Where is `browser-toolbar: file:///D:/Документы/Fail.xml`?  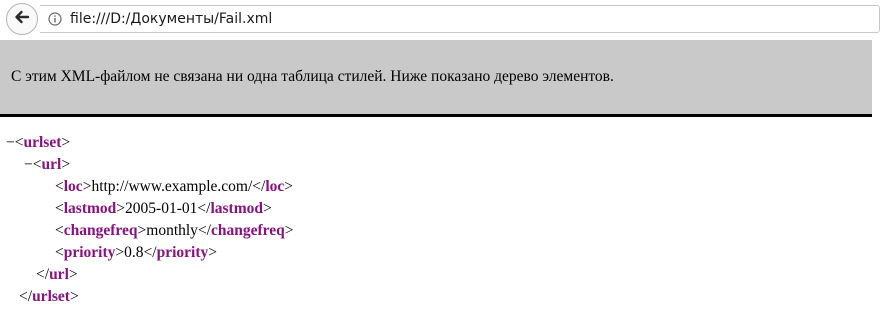 browser-toolbar: file:///D:/Документы/Fail.xml is located at coordinates (441, 20).